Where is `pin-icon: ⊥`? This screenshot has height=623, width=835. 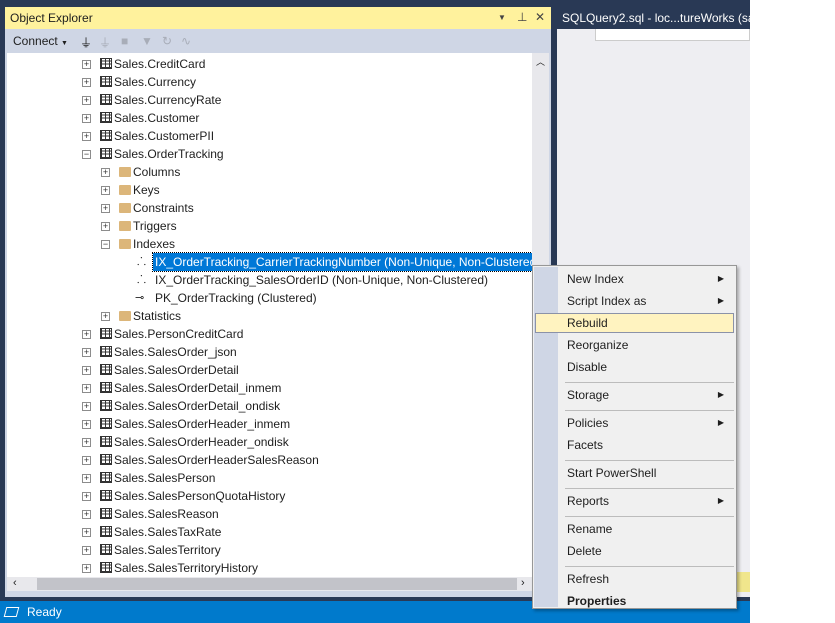
pin-icon: ⊥ is located at coordinates (522, 17).